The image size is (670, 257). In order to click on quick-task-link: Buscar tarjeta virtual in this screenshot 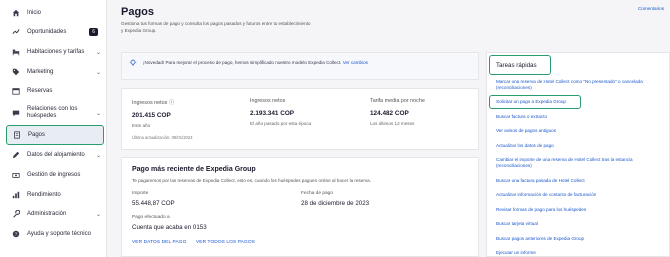, I will do `click(581, 224)`.